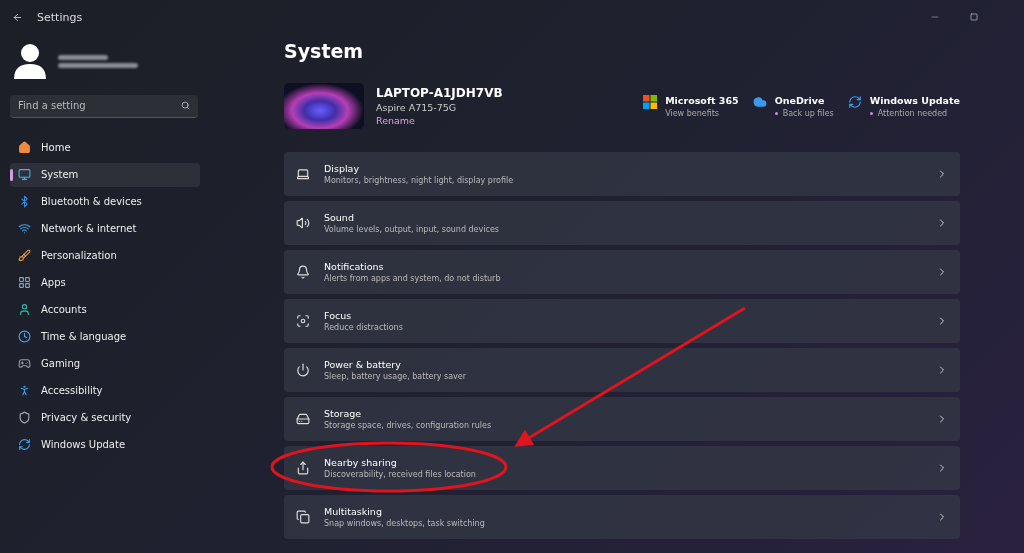  Describe the element at coordinates (702, 100) in the screenshot. I see `service-title: Microsoft 365` at that location.